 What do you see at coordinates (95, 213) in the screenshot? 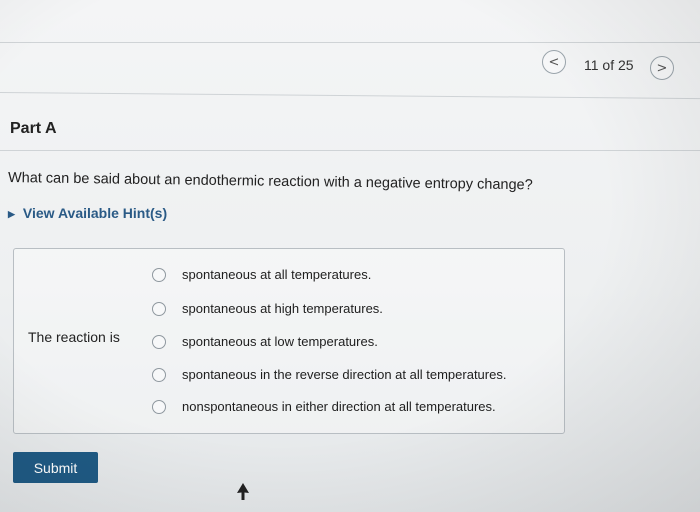
I see `hint-label: View Available Hint(s)` at bounding box center [95, 213].